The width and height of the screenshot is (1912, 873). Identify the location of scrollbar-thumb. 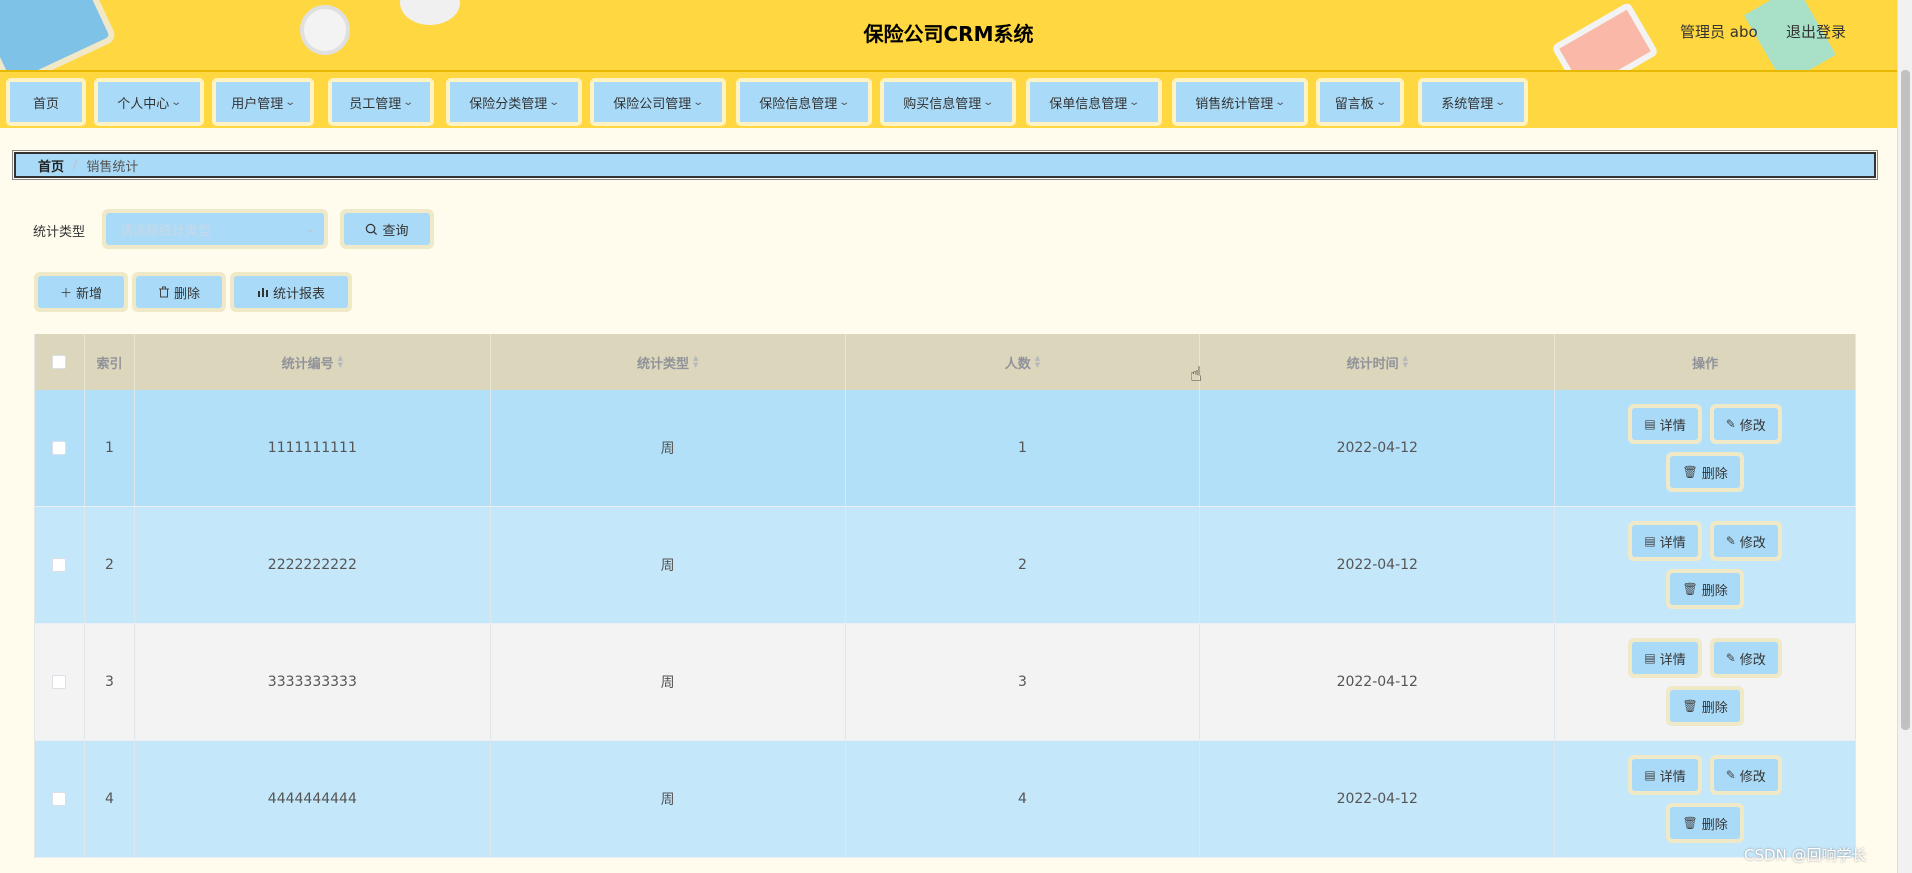
(1905, 400).